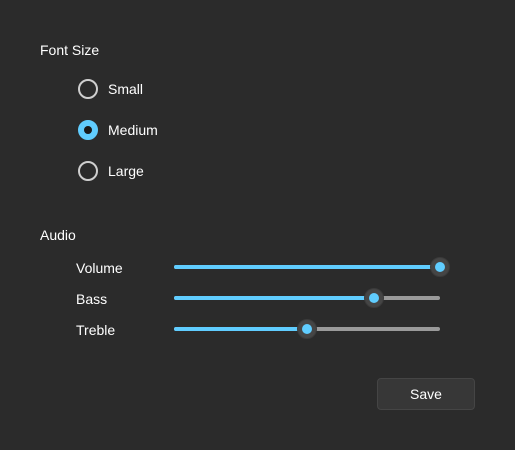  Describe the element at coordinates (70, 50) in the screenshot. I see `font-size-section-title: Font Size` at that location.